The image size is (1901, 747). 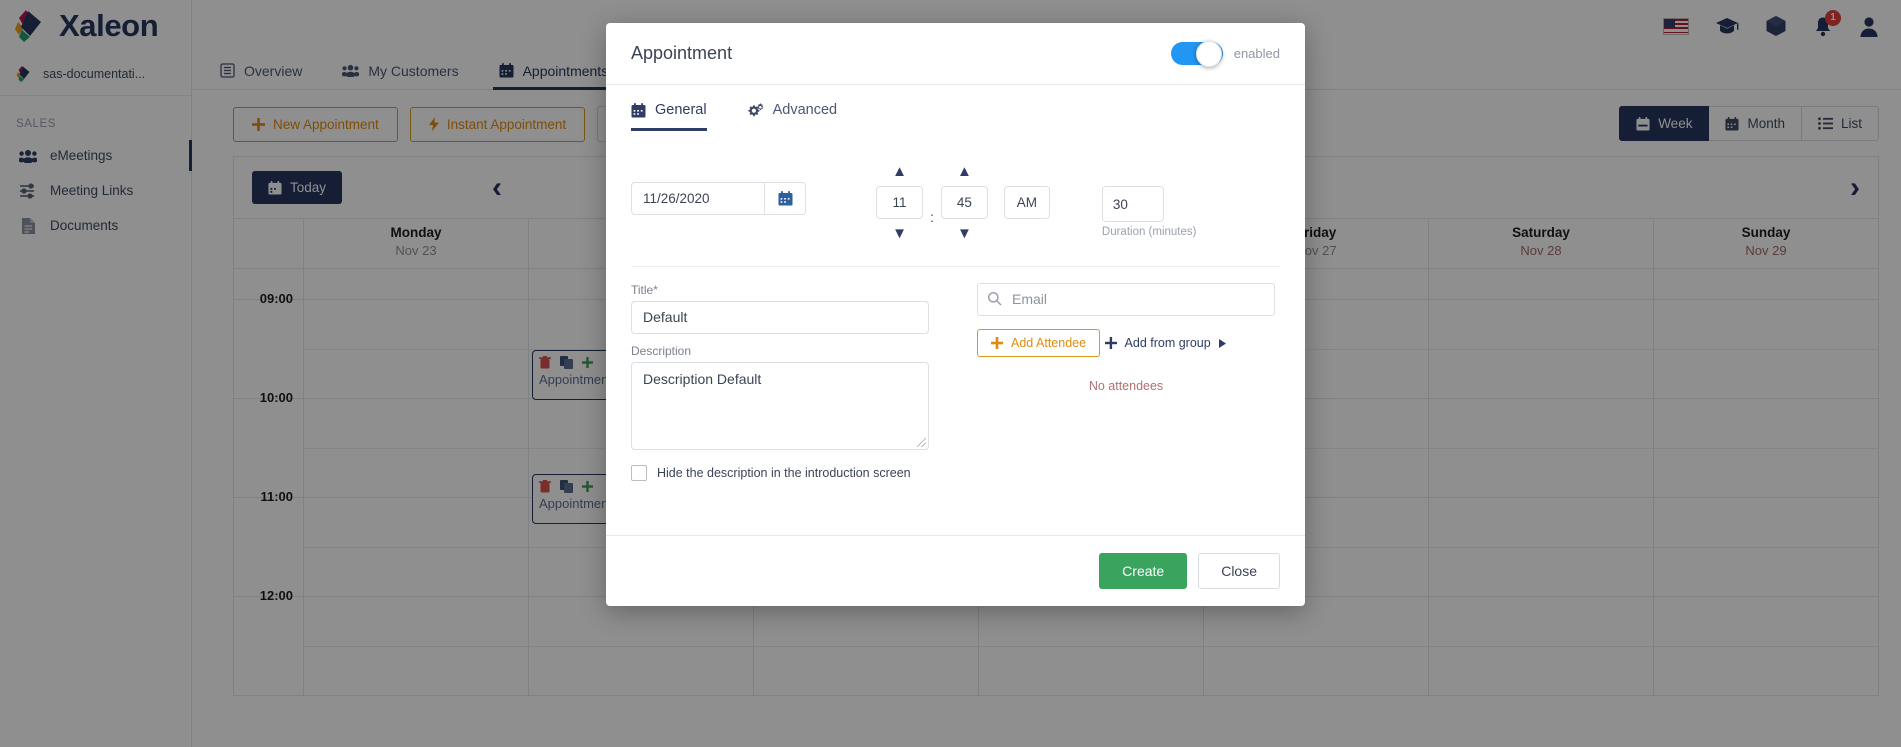 I want to click on minute-stepper: ▲ 45 ▼, so click(x=964, y=202).